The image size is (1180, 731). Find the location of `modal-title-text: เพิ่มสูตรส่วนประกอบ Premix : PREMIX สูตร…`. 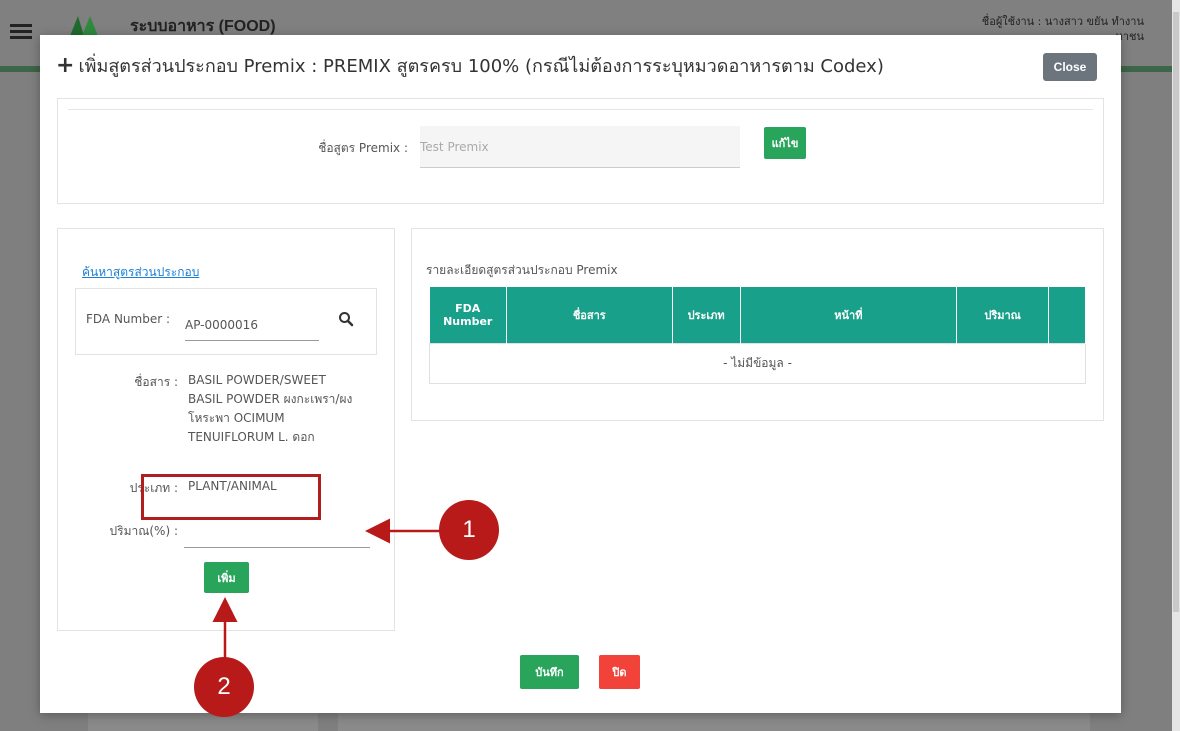

modal-title-text: เพิ่มสูตรส่วนประกอบ Premix : PREMIX สูตร… is located at coordinates (481, 66).